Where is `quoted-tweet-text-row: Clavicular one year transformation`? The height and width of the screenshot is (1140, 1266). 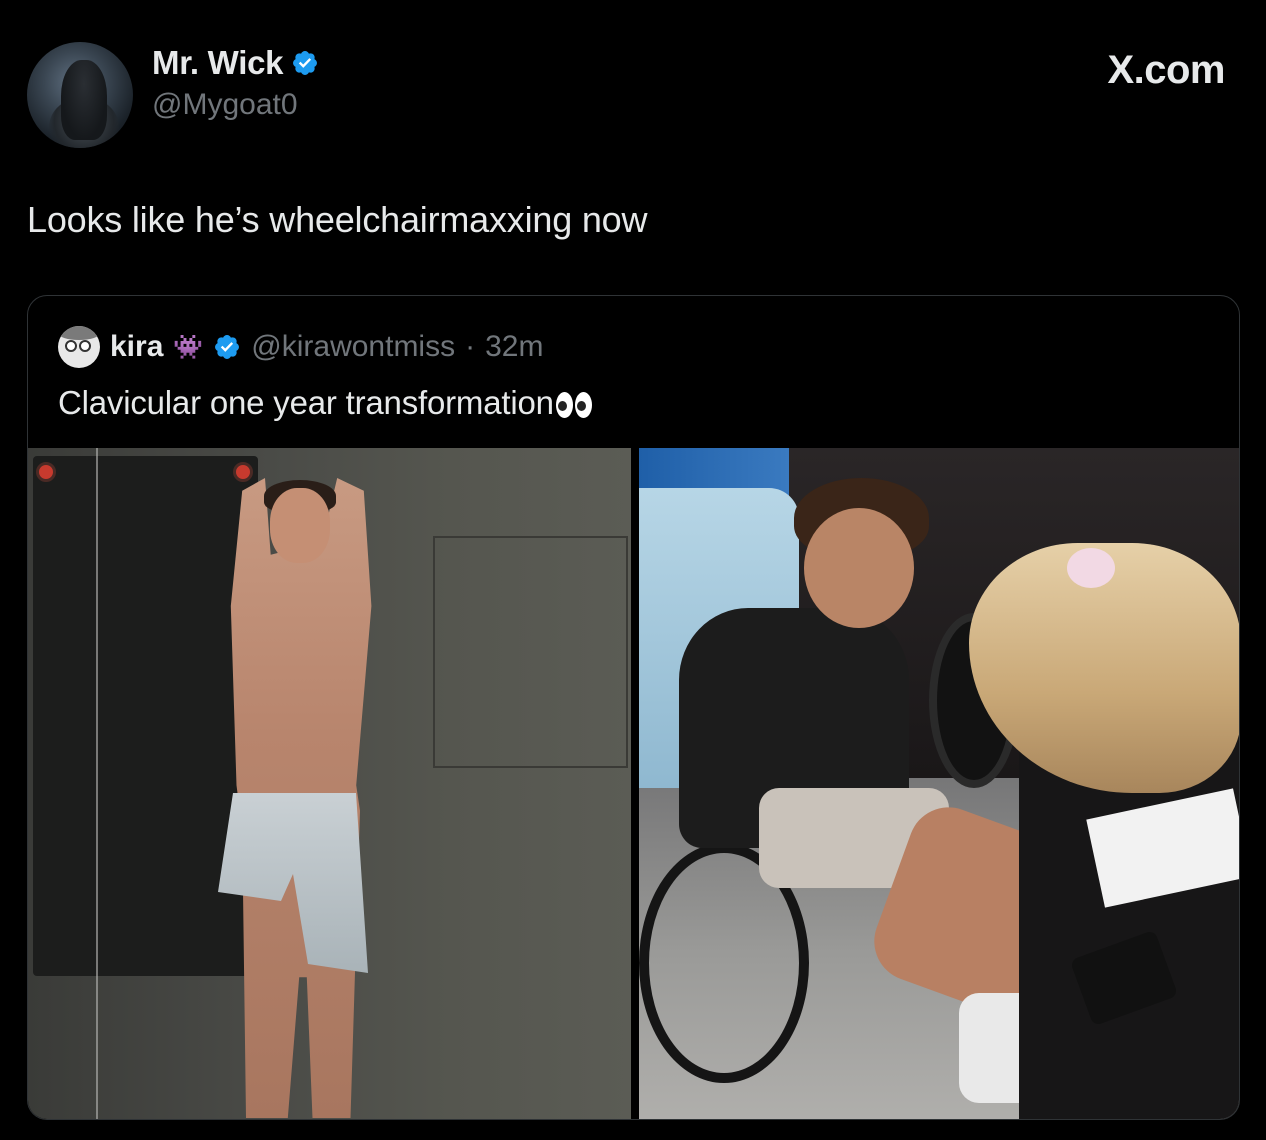 quoted-tweet-text-row: Clavicular one year transformation is located at coordinates (325, 403).